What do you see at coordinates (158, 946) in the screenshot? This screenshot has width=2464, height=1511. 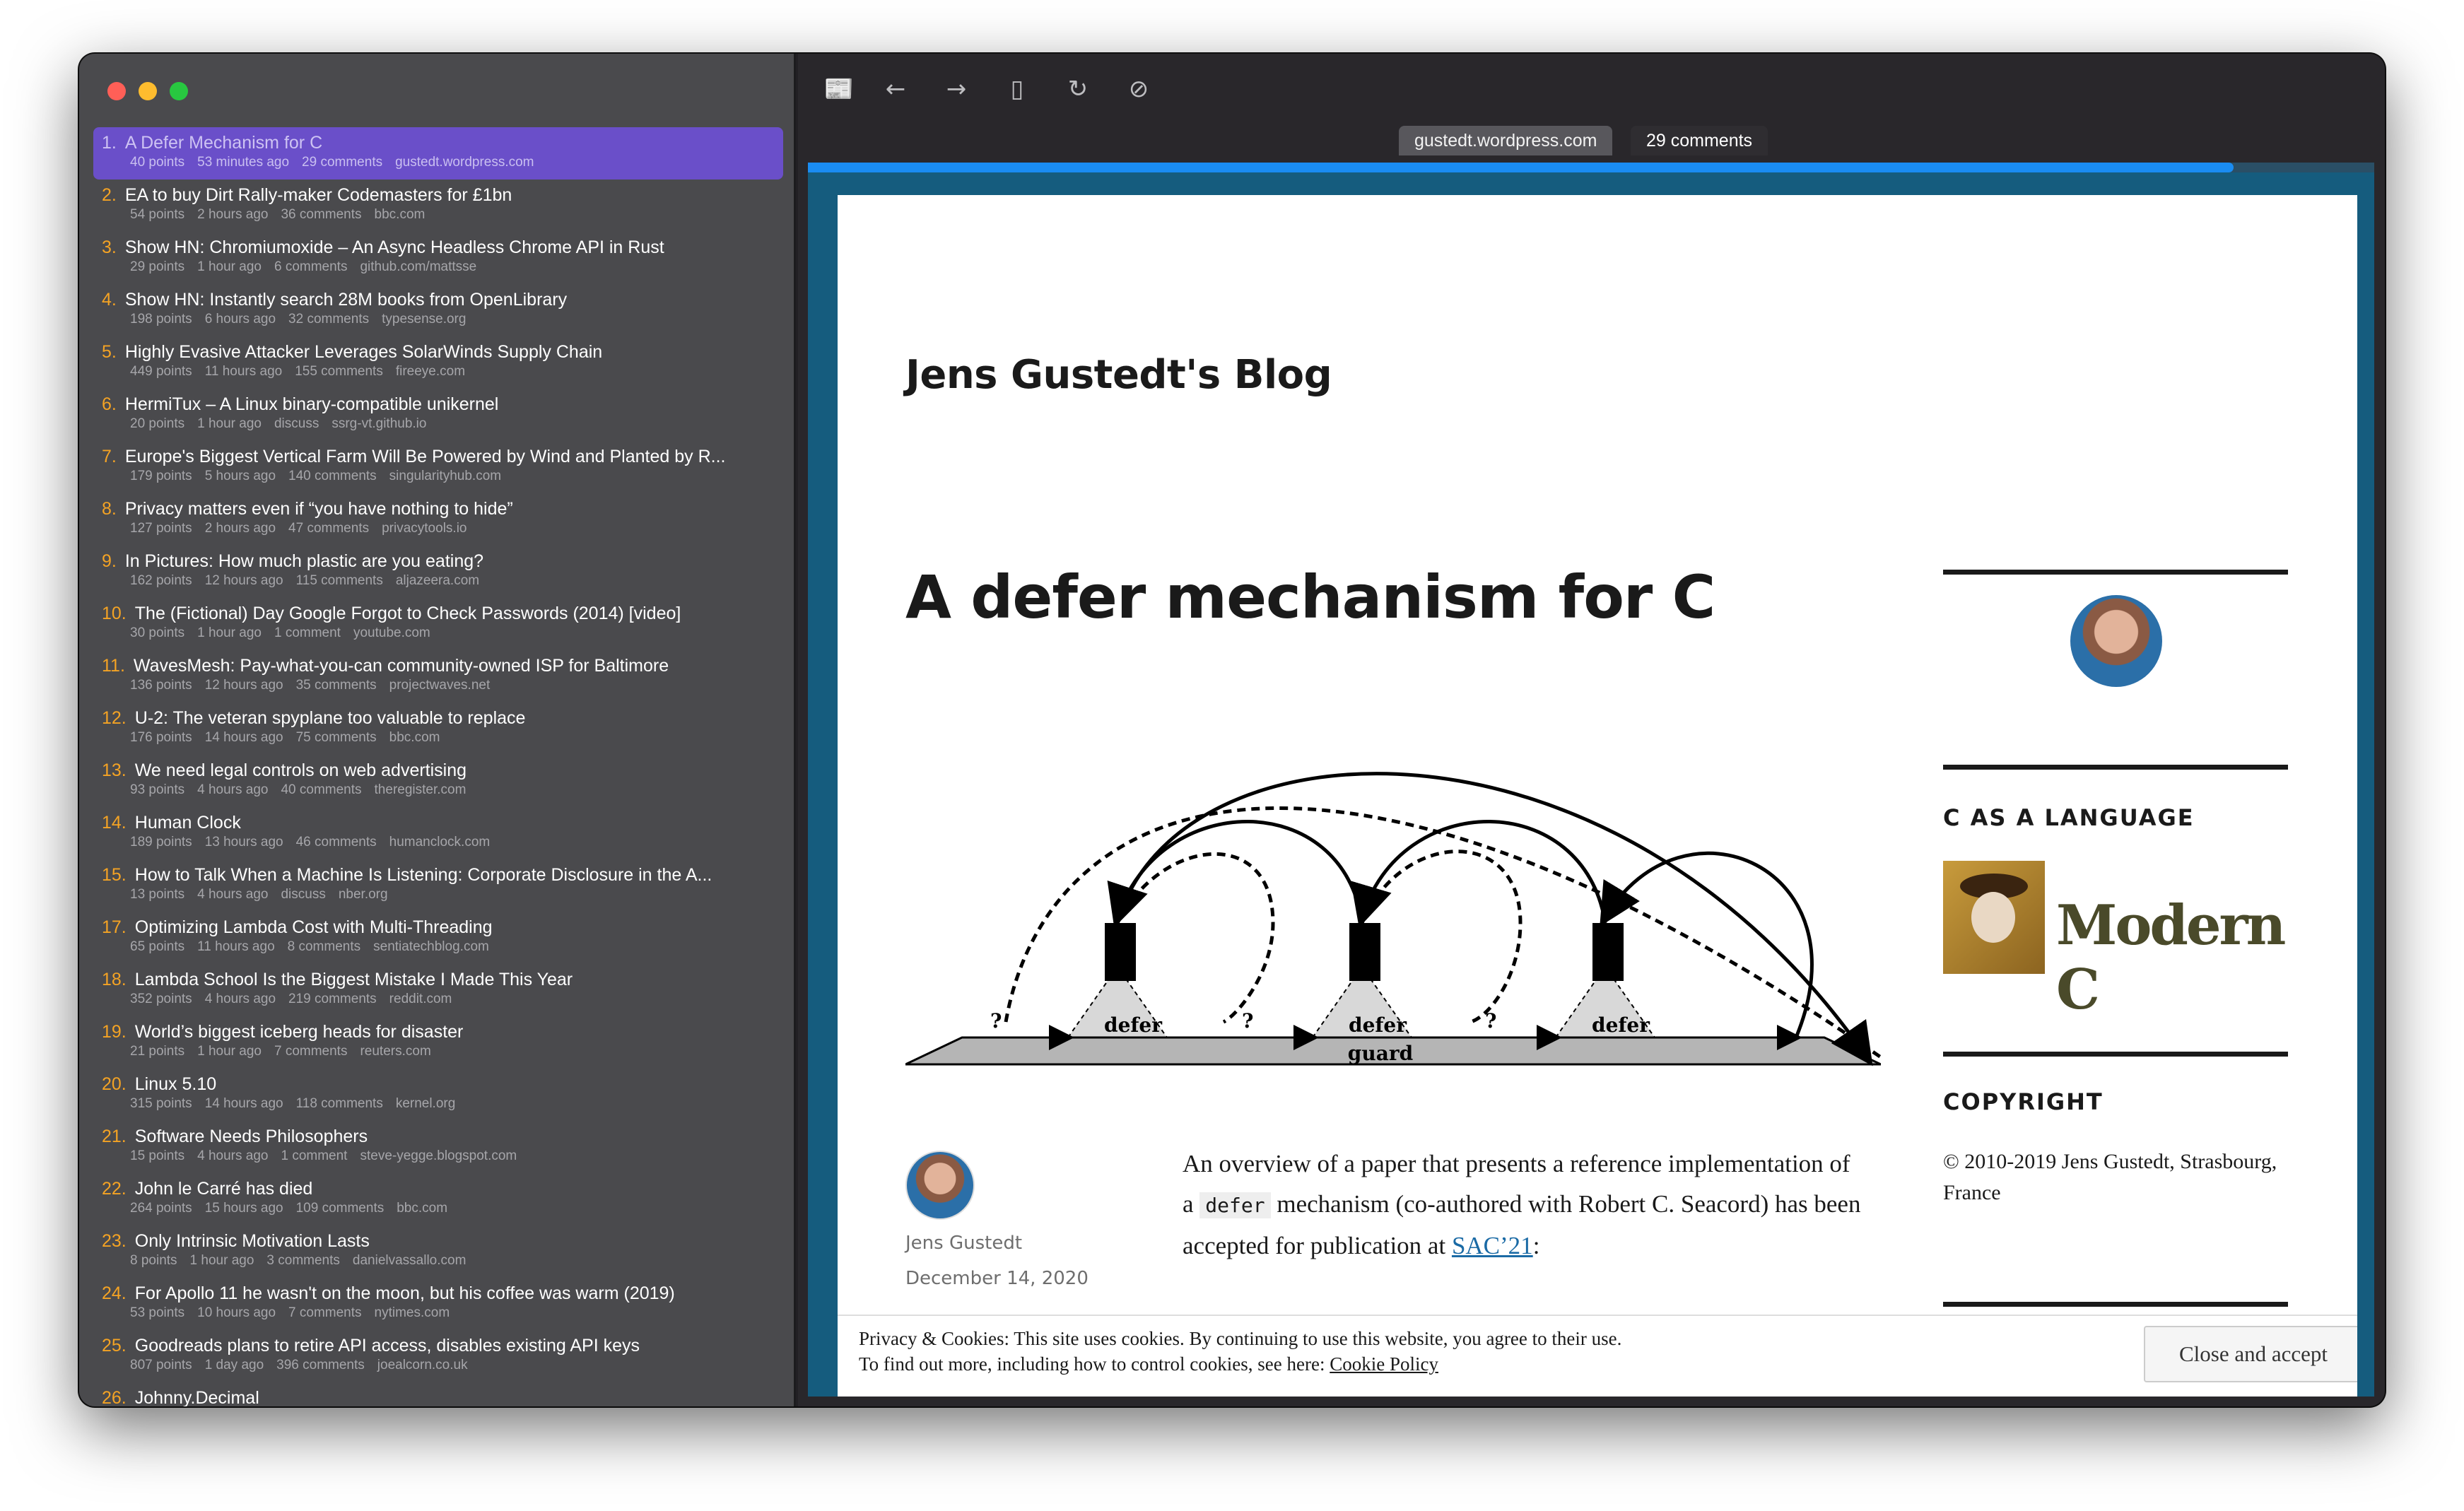 I see `story-points: 65 points` at bounding box center [158, 946].